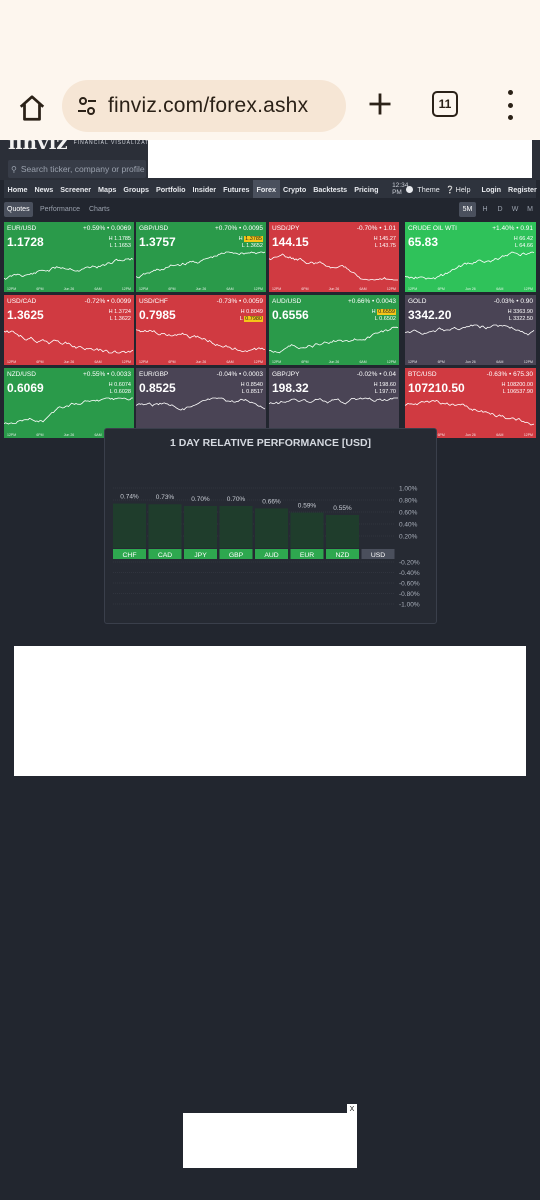  I want to click on tile-low: L 1.1653, so click(120, 246).